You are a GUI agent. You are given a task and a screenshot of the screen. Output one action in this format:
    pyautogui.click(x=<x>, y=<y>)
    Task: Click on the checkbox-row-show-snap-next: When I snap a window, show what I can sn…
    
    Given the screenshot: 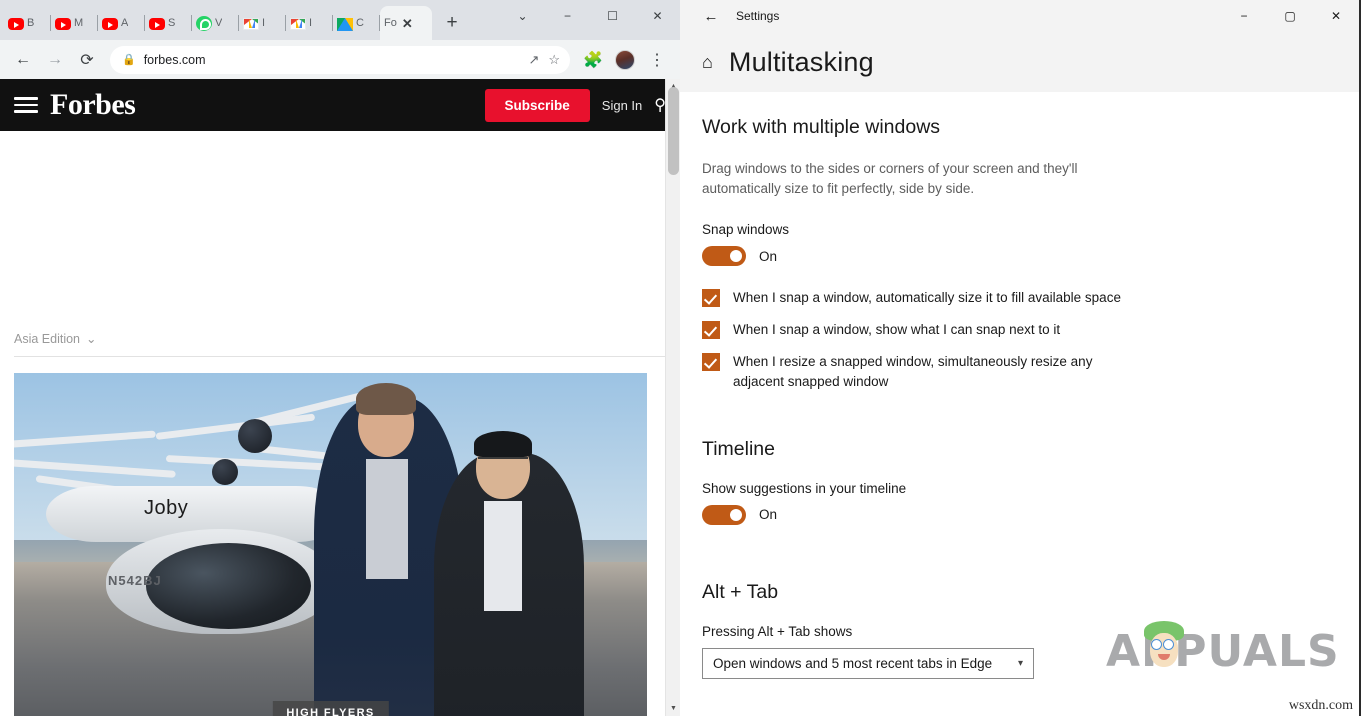 What is the action you would take?
    pyautogui.click(x=1019, y=330)
    